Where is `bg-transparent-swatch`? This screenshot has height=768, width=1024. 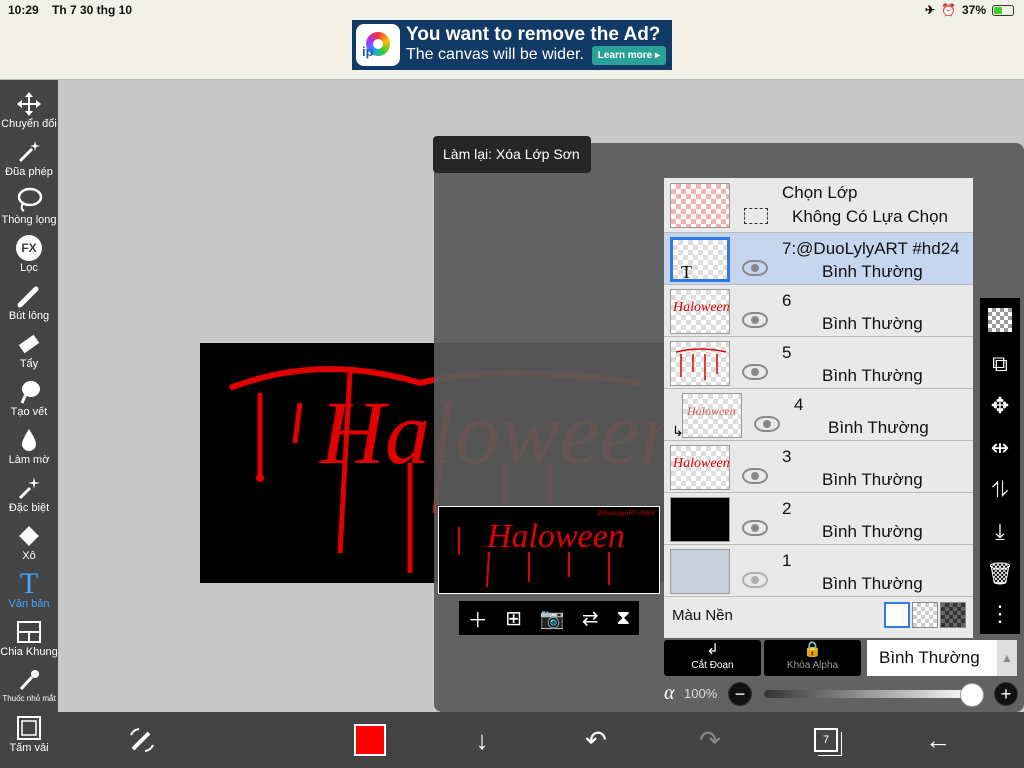
bg-transparent-swatch is located at coordinates (925, 615).